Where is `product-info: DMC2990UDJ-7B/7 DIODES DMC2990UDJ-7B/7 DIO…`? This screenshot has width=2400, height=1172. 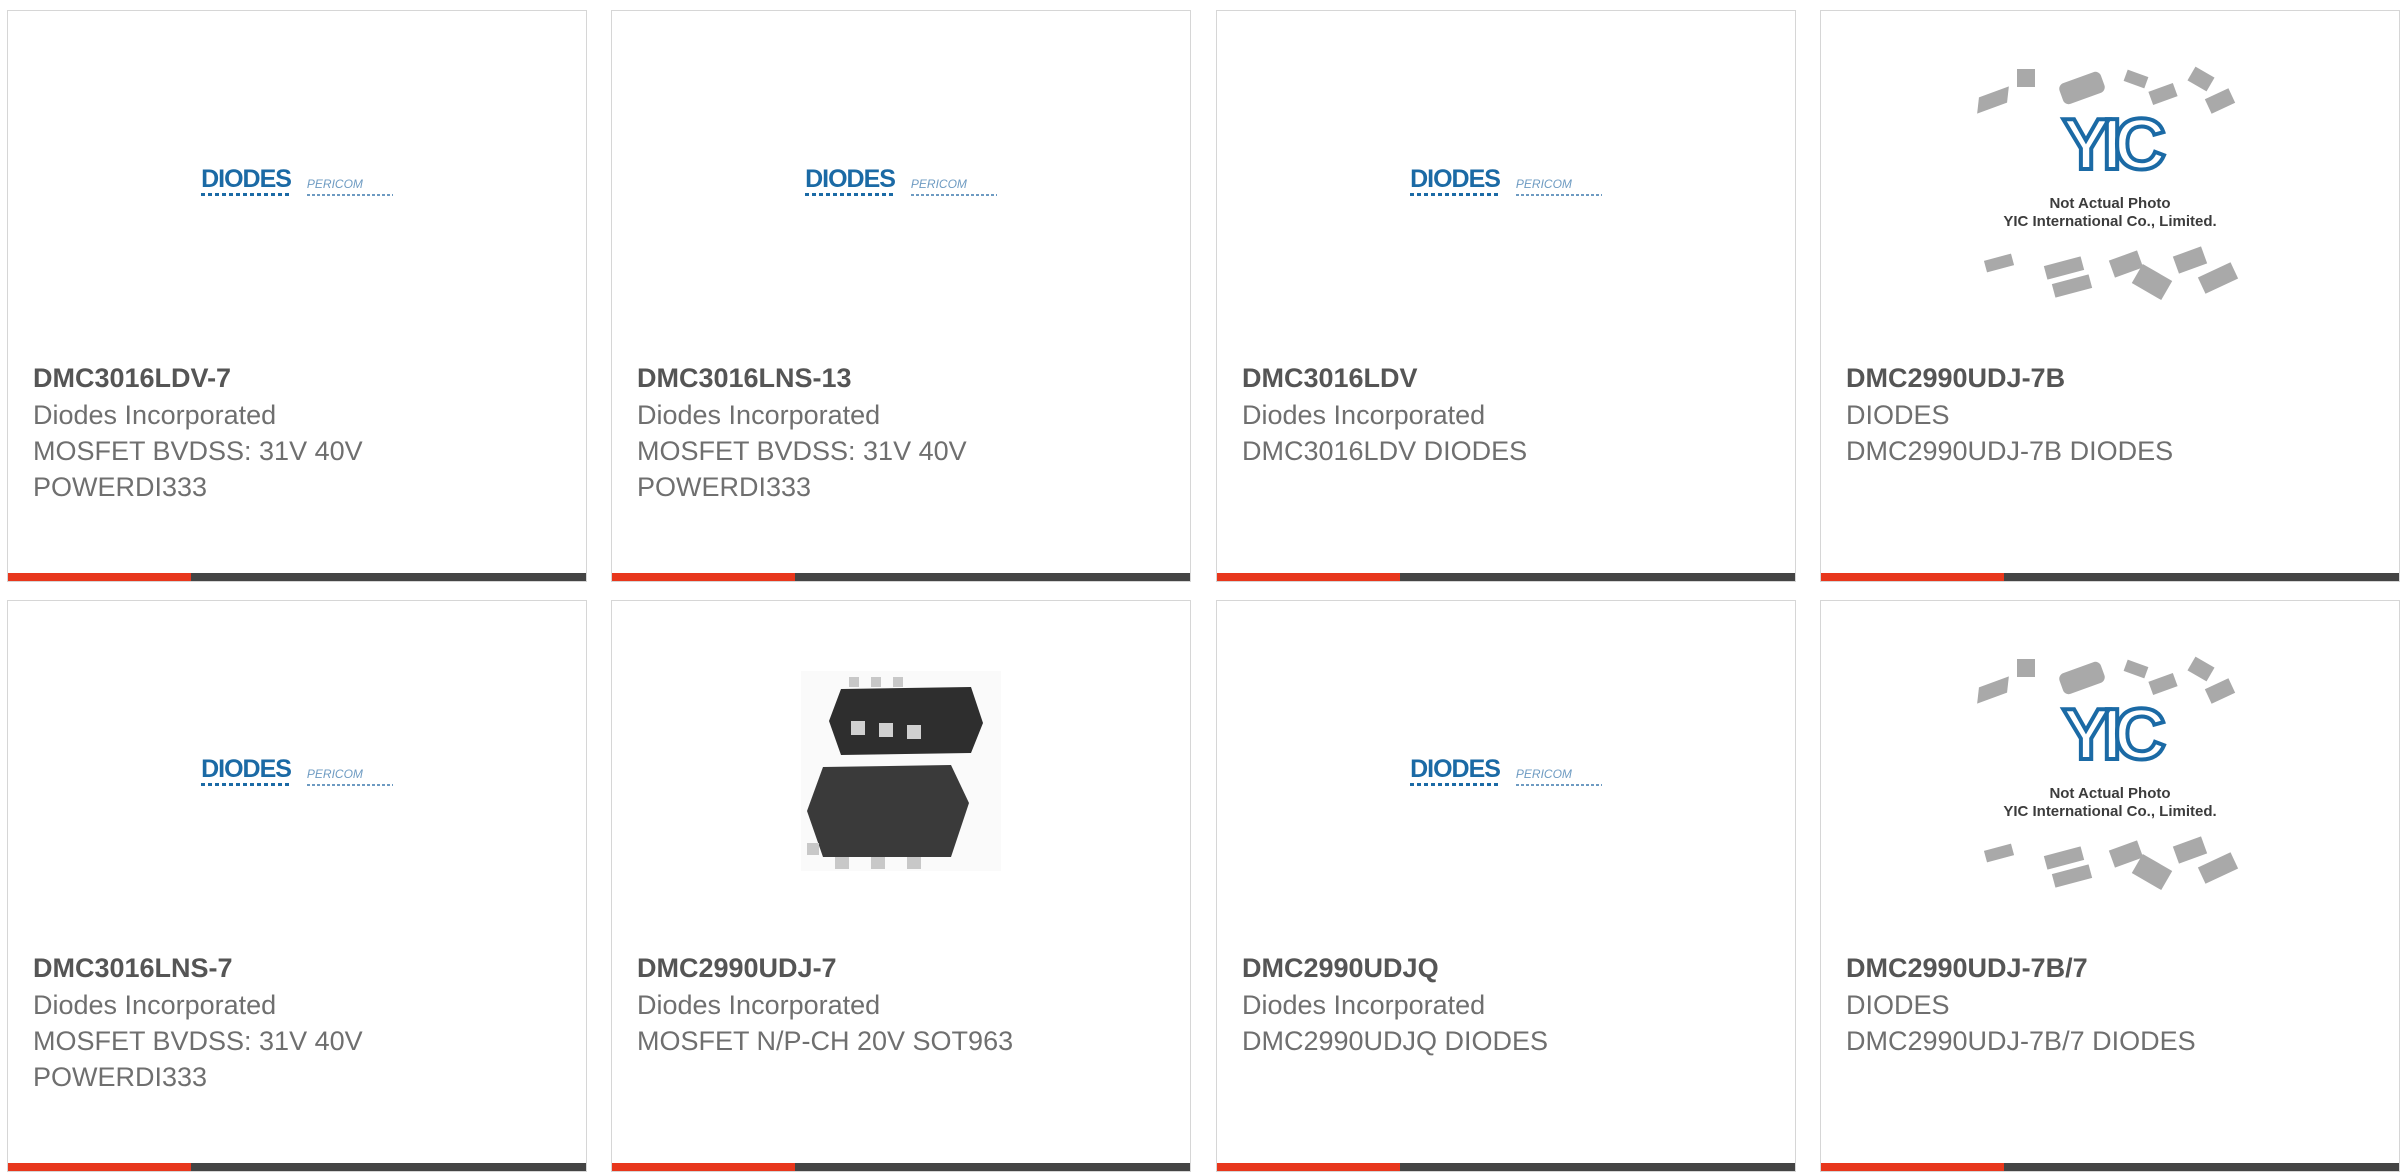
product-info: DMC2990UDJ-7B/7 DIODES DMC2990UDJ-7B/7 DIO… is located at coordinates (2112, 1004).